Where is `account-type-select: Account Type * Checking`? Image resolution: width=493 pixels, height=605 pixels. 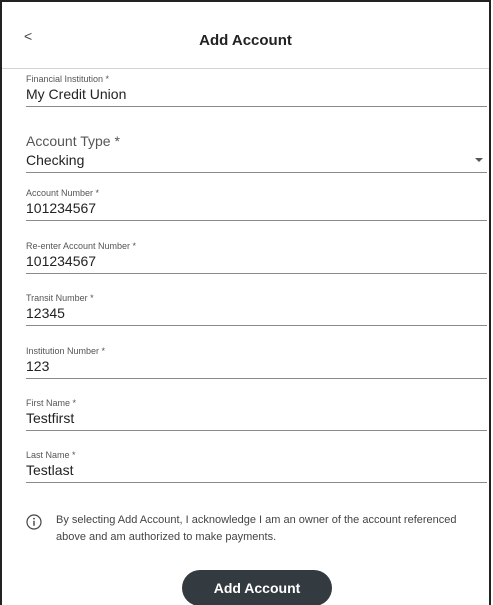
account-type-select: Account Type * Checking is located at coordinates (256, 153).